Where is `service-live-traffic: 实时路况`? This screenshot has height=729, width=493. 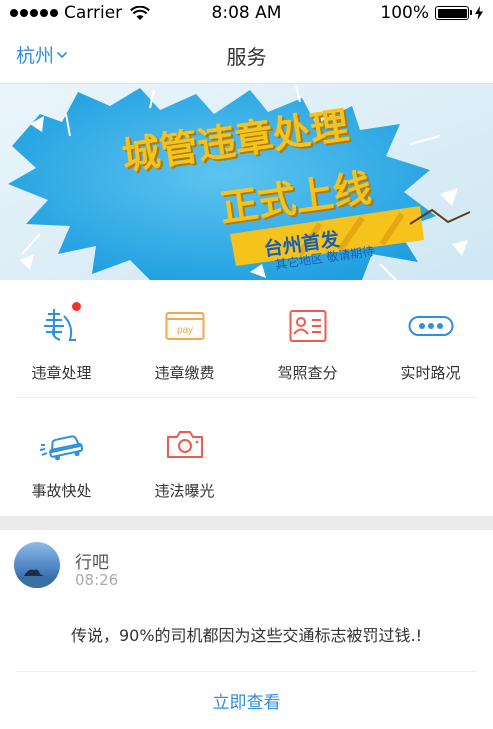 service-live-traffic: 实时路况 is located at coordinates (430, 338).